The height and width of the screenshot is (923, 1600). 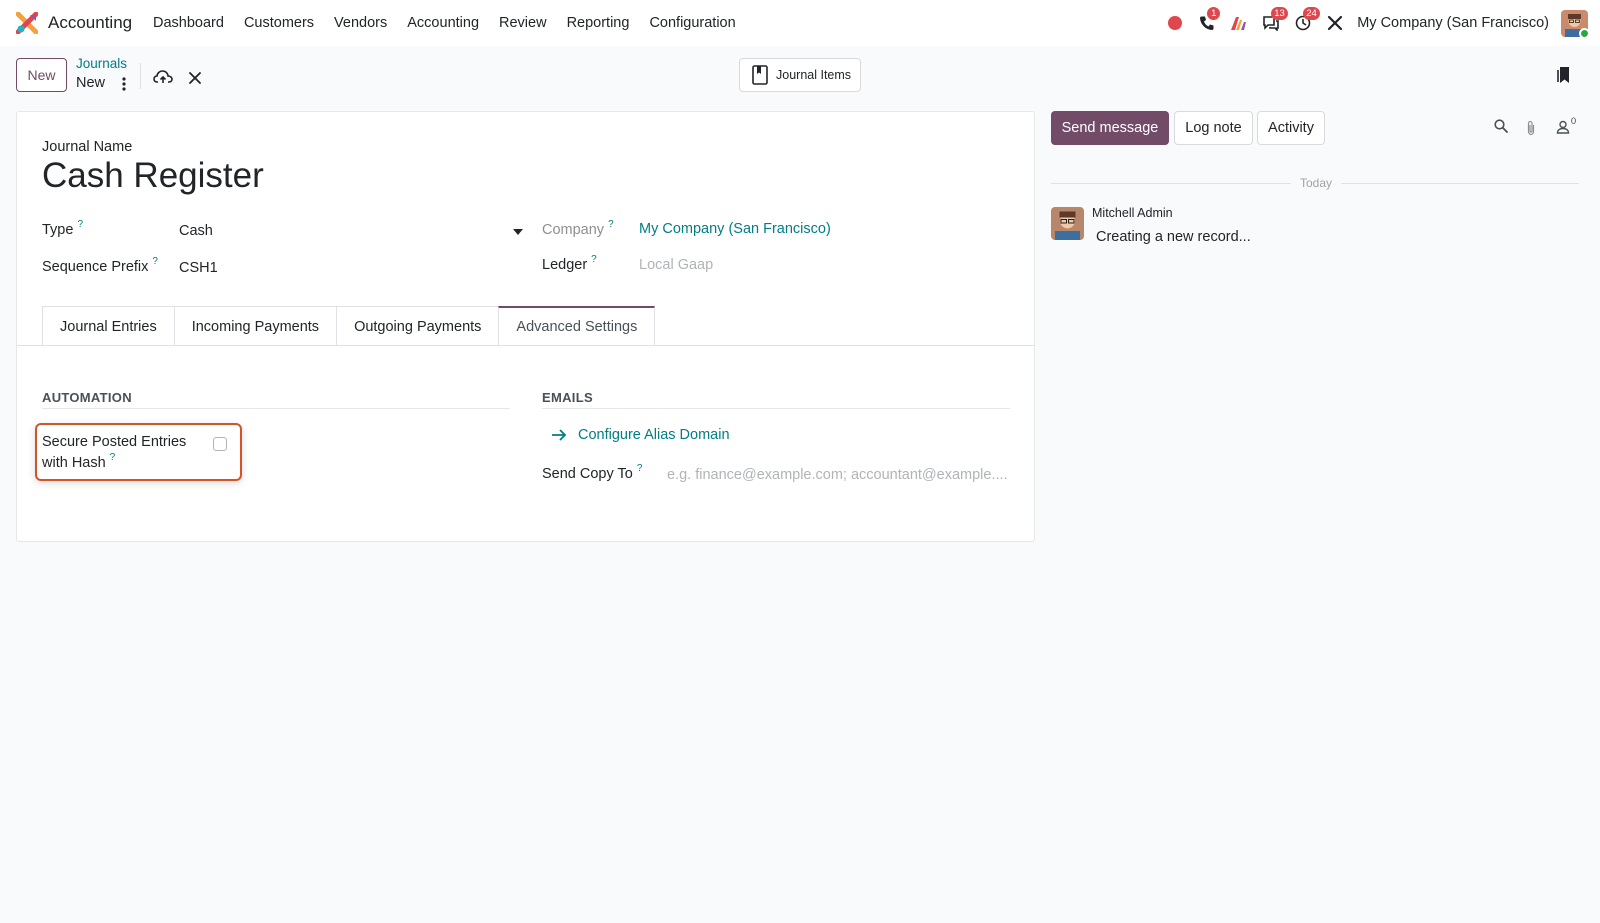 I want to click on app-logo-icon, so click(x=27, y=23).